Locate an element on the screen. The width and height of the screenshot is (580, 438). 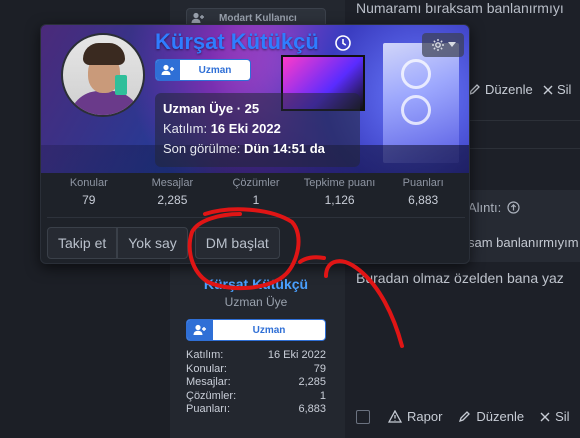
follow-button: Takip et is located at coordinates (82, 243).